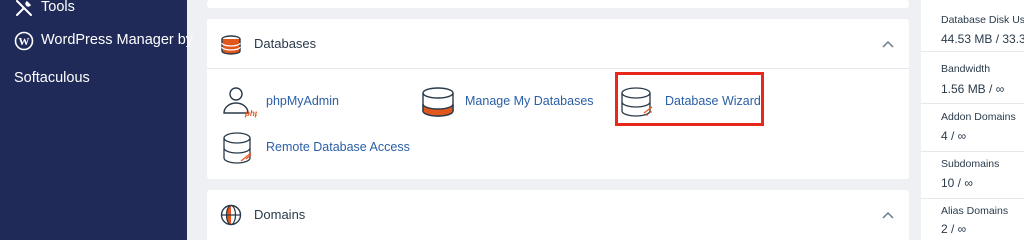 The width and height of the screenshot is (1024, 240). I want to click on stat-value: 44.53 MB / 33.37, so click(982, 39).